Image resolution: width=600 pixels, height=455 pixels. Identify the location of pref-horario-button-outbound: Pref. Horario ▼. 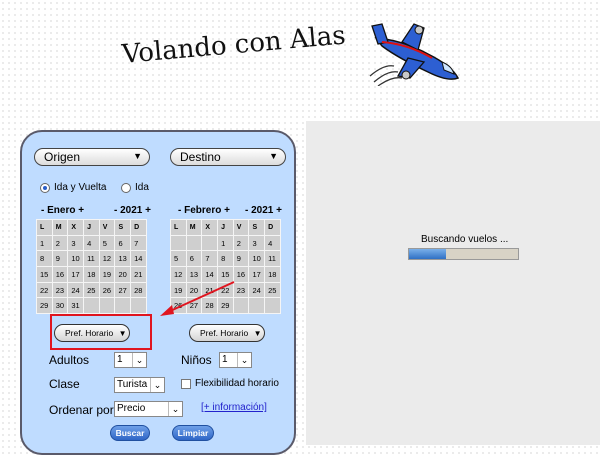
(92, 333).